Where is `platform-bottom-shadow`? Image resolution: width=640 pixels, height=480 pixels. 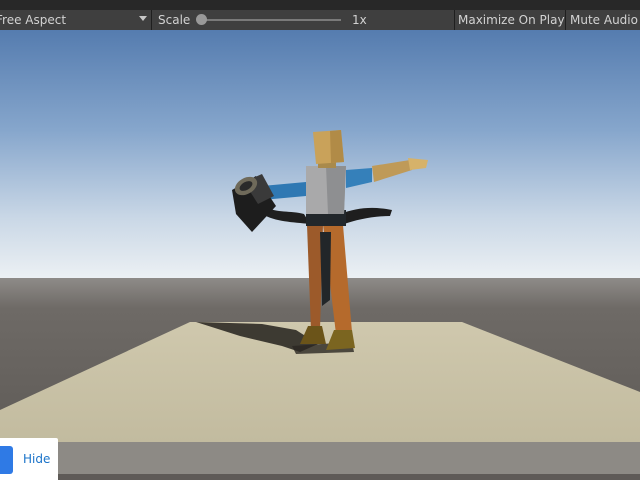
platform-bottom-shadow is located at coordinates (320, 477).